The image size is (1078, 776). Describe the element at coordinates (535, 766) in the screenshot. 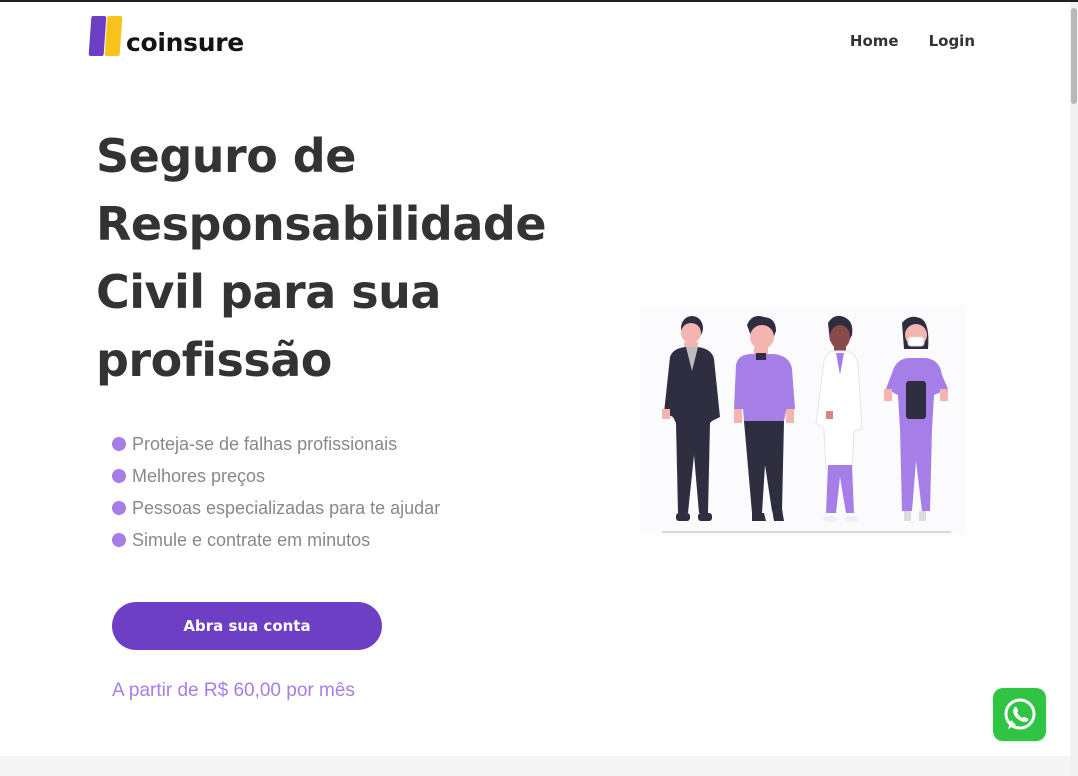

I see `footer-strip` at that location.